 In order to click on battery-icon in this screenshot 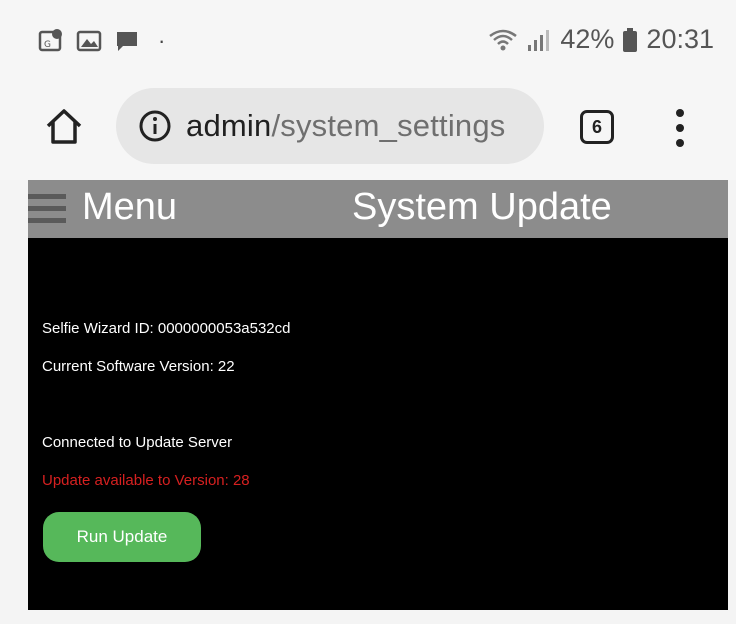, I will do `click(630, 39)`.